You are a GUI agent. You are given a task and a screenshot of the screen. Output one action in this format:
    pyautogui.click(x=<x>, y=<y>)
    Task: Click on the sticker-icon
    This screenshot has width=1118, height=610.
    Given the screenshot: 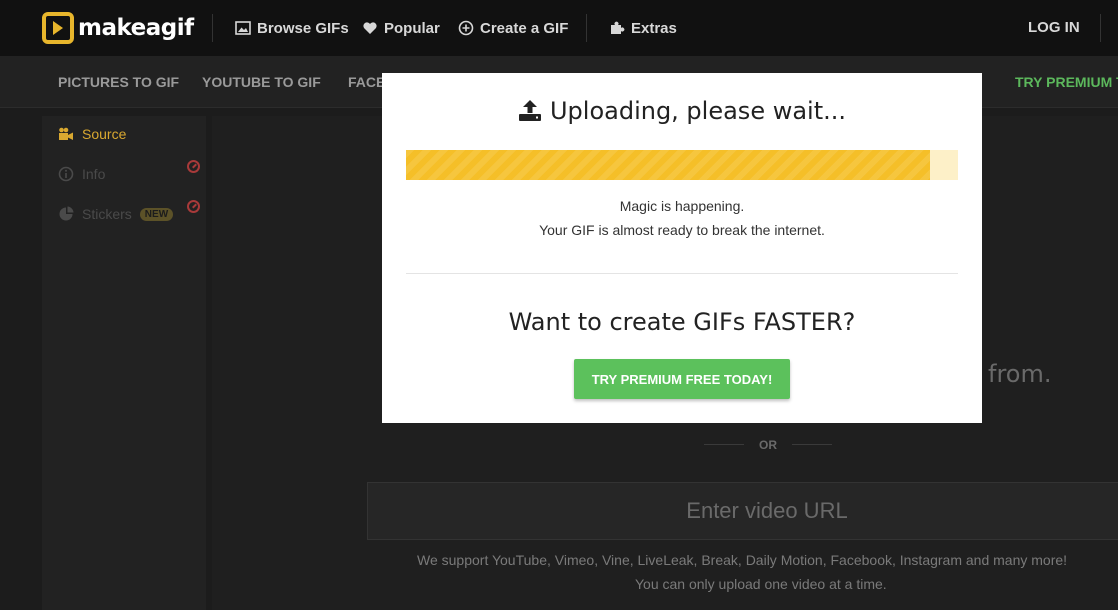 What is the action you would take?
    pyautogui.click(x=66, y=213)
    